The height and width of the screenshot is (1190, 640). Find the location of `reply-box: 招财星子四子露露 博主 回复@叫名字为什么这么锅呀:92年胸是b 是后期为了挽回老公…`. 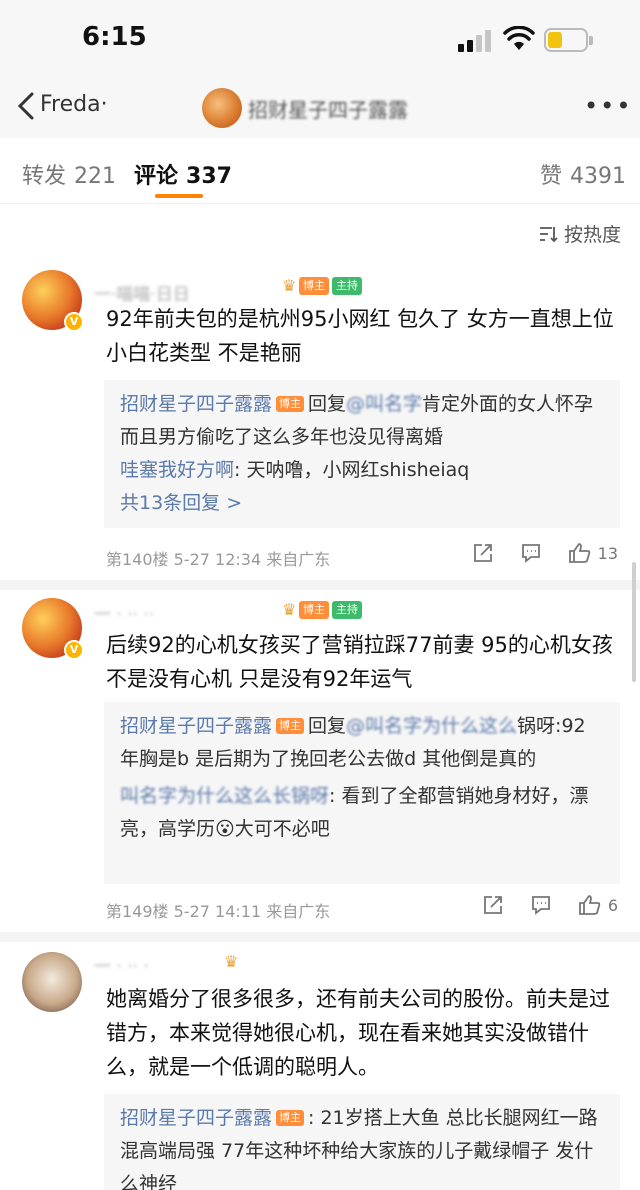

reply-box: 招财星子四子露露 博主 回复@叫名字为什么这么锅呀:92年胸是b 是后期为了挽回老公… is located at coordinates (362, 793).